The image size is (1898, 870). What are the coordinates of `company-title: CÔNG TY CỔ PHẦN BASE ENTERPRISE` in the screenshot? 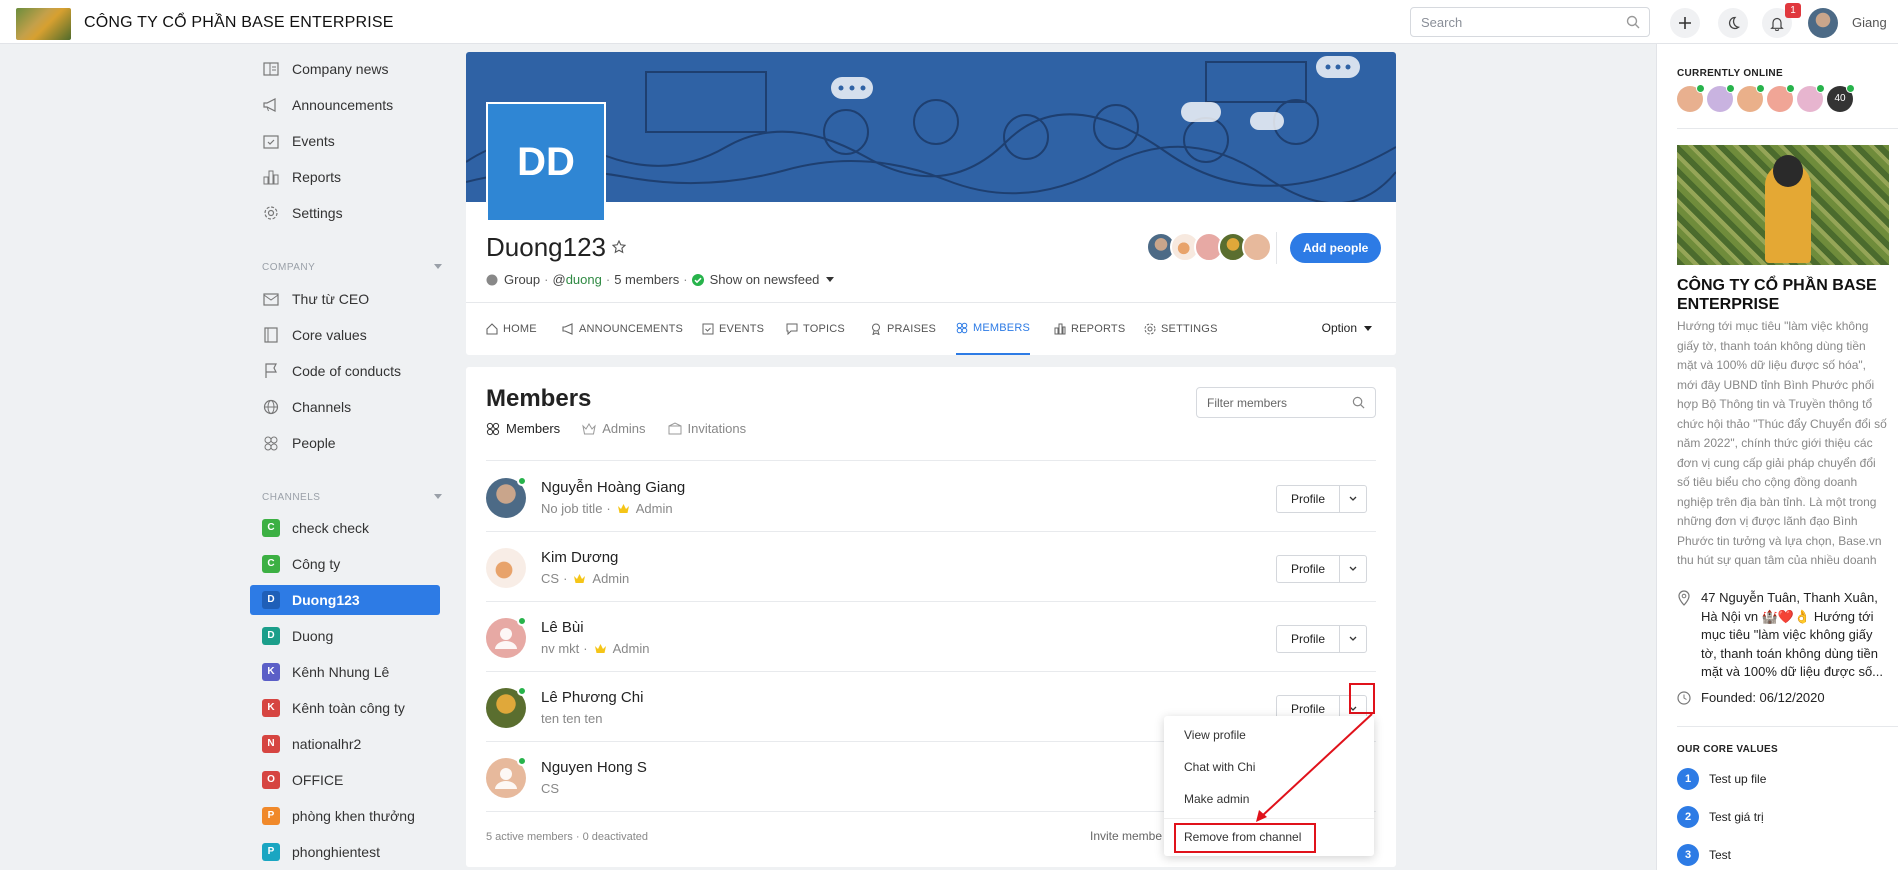 It's located at (1777, 295).